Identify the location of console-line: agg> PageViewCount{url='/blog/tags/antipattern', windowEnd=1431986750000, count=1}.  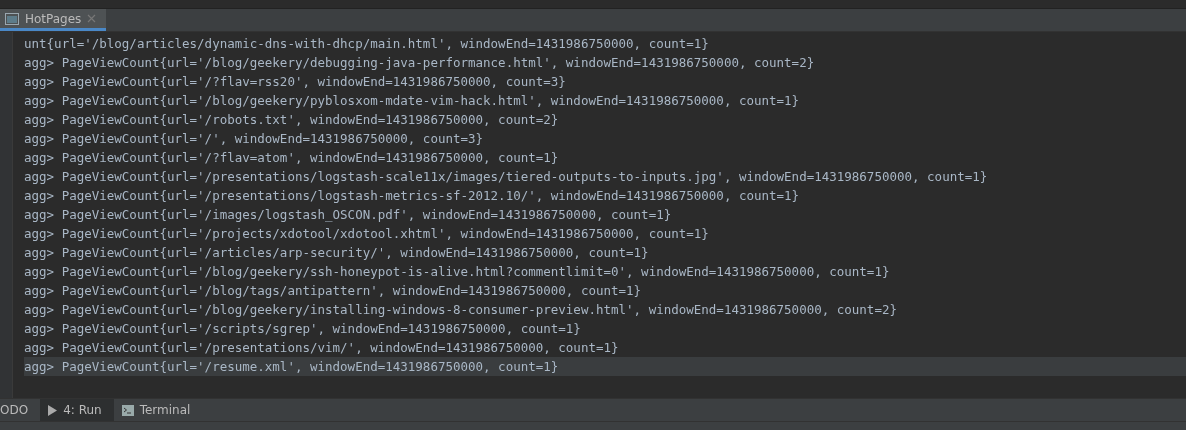
(333, 291).